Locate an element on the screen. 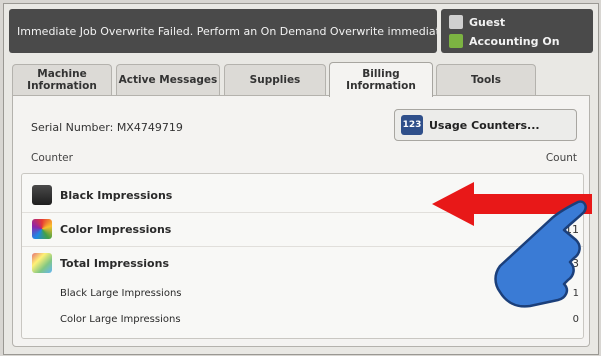 The width and height of the screenshot is (601, 356). counter-value: 0 is located at coordinates (575, 319).